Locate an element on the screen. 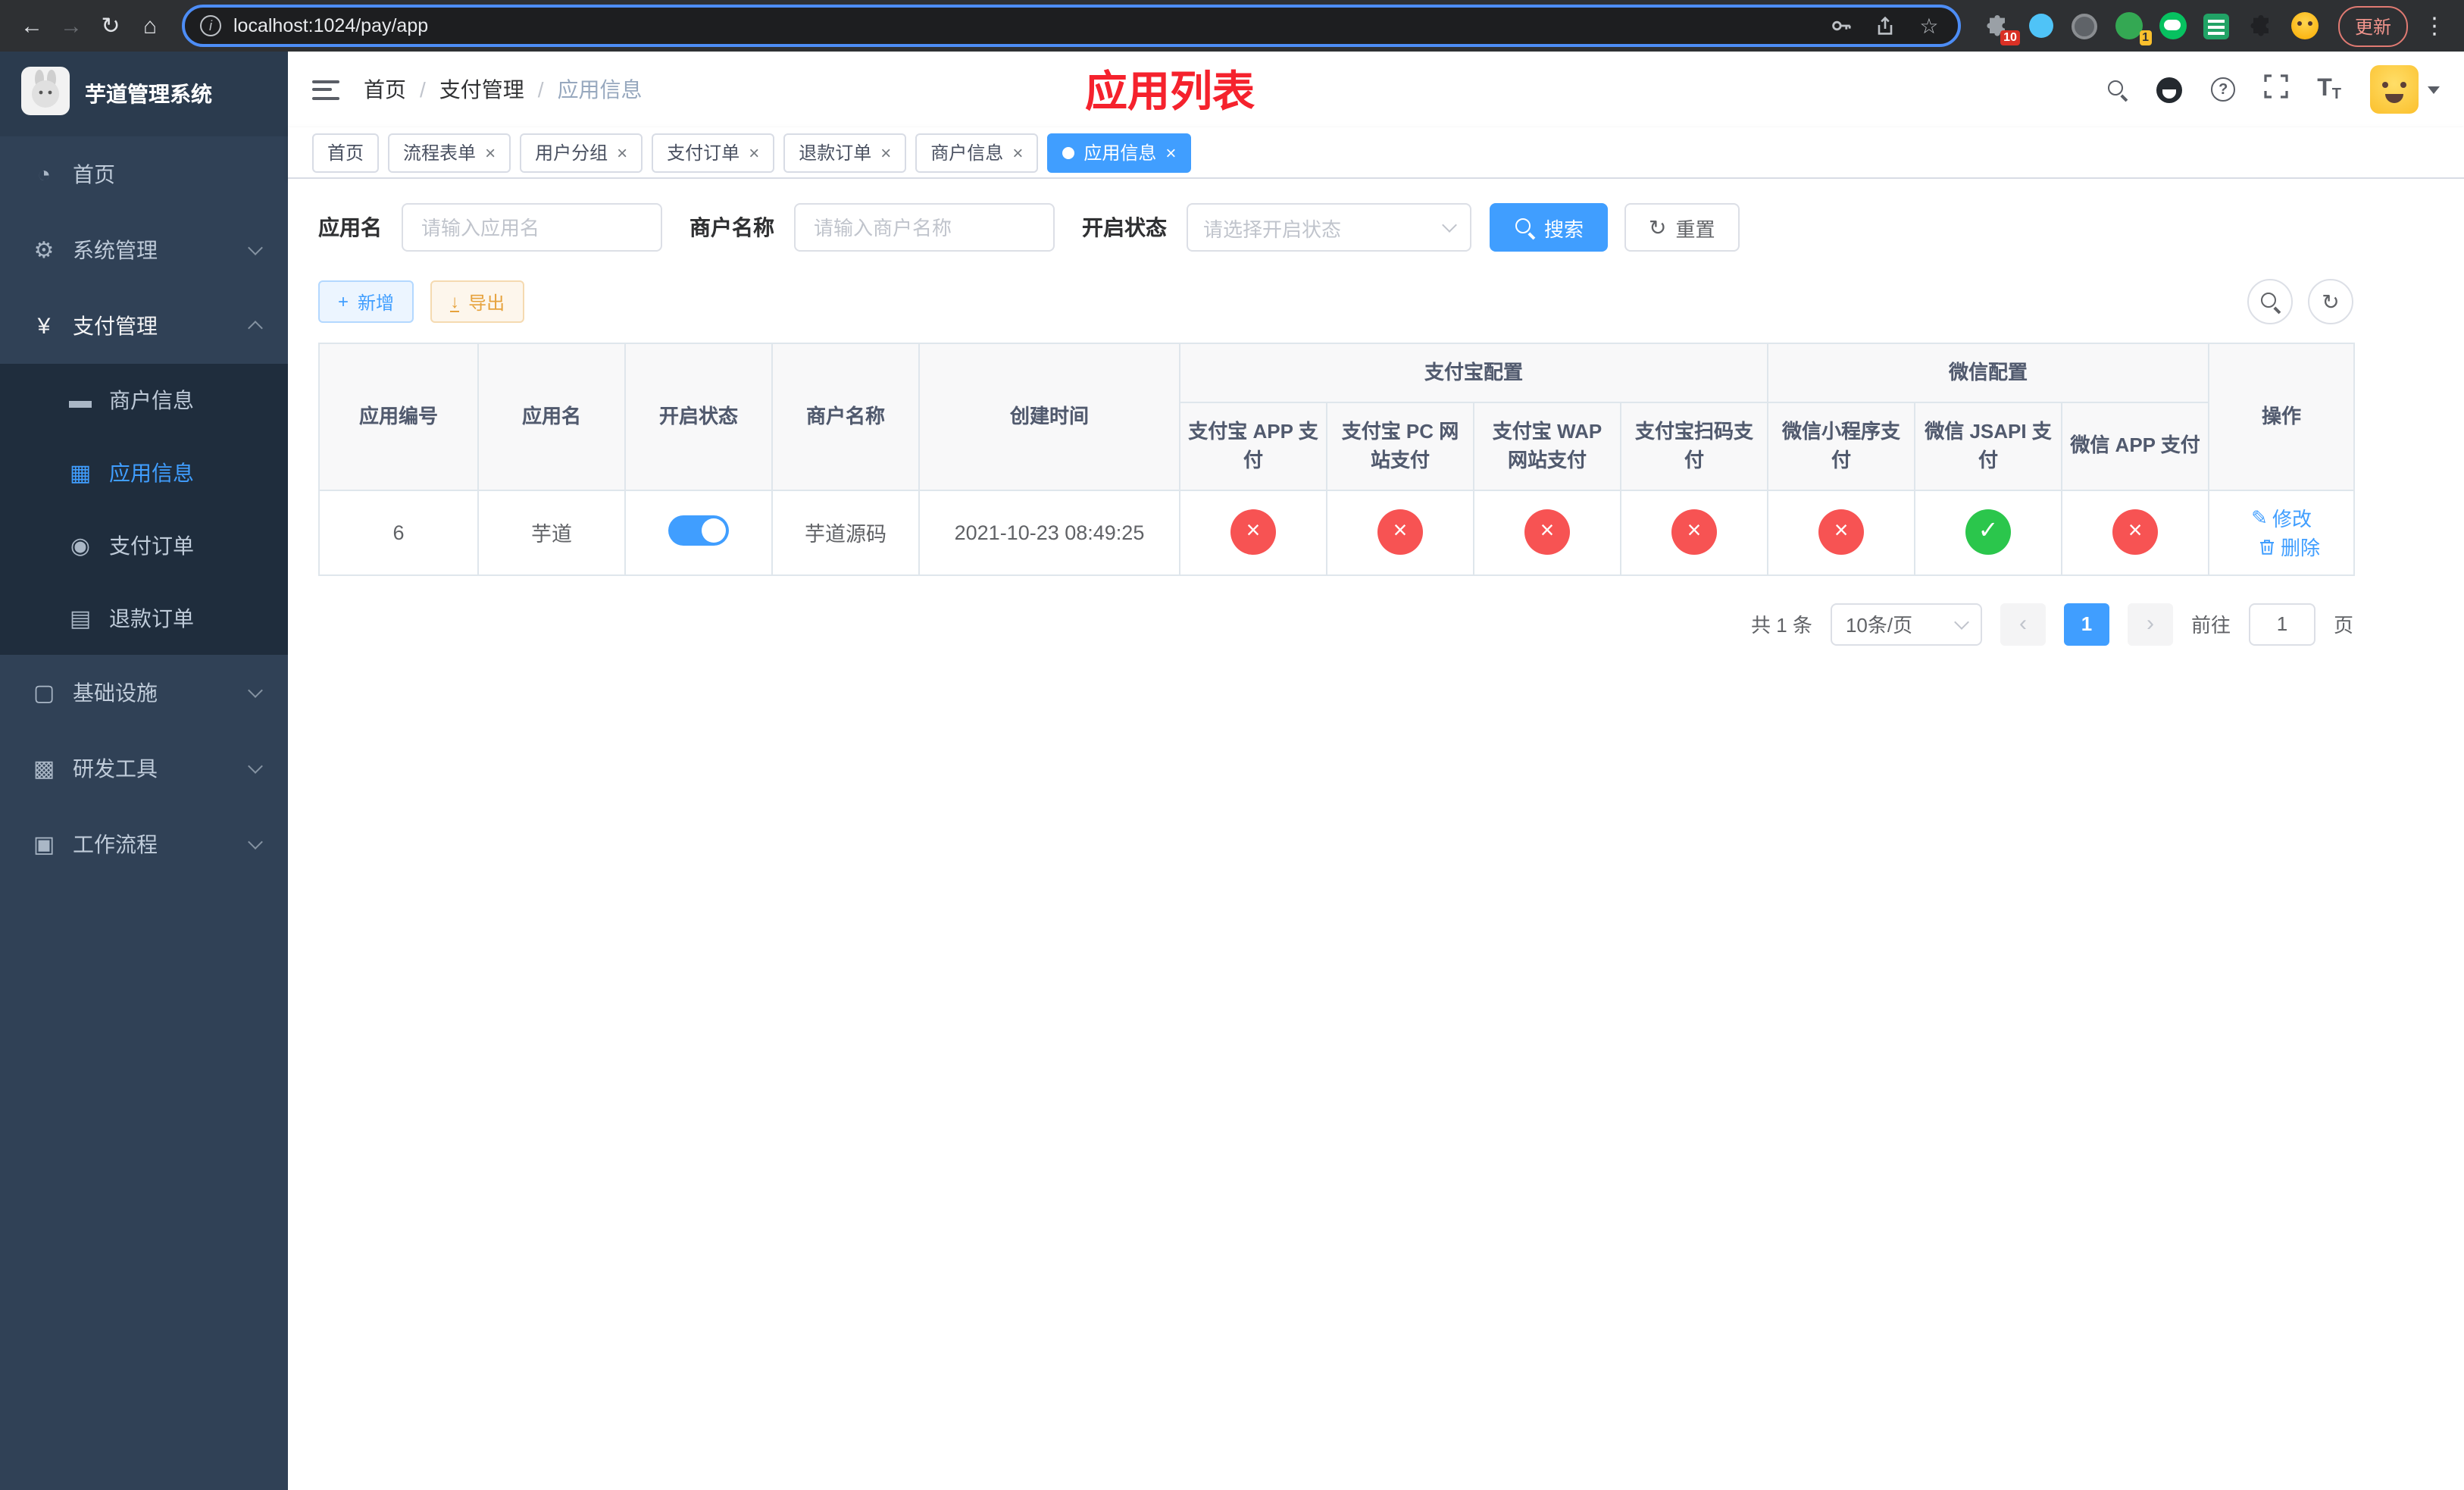  cell-alipay-app: × is located at coordinates (1253, 532).